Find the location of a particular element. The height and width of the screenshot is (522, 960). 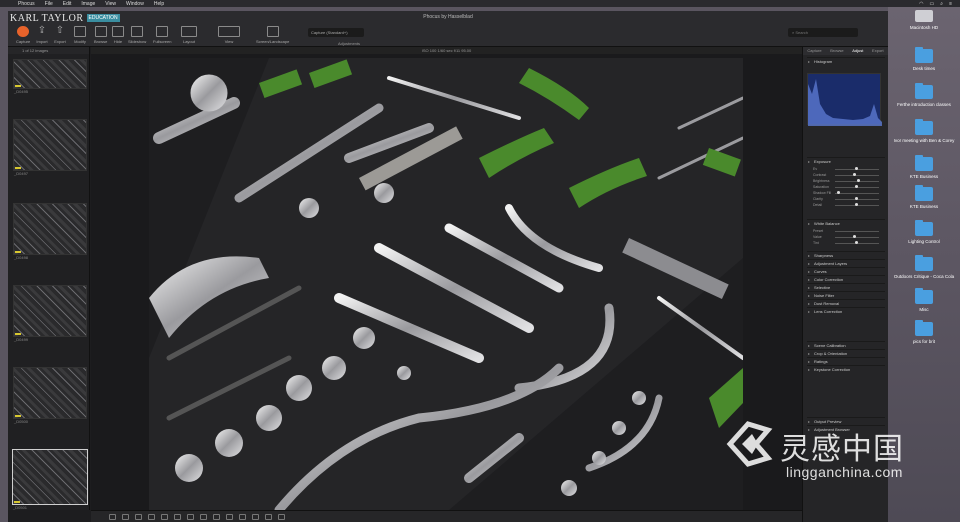

section-crop-orientation: Crop & Orientation is located at coordinates (846, 353).